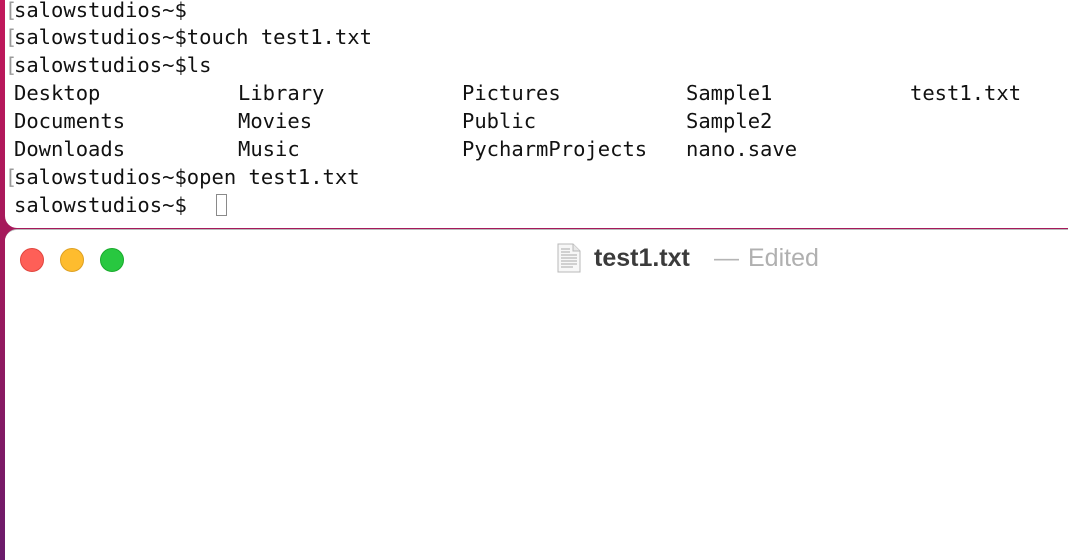 The width and height of the screenshot is (1068, 560). Describe the element at coordinates (72, 260) in the screenshot. I see `minimize-button` at that location.